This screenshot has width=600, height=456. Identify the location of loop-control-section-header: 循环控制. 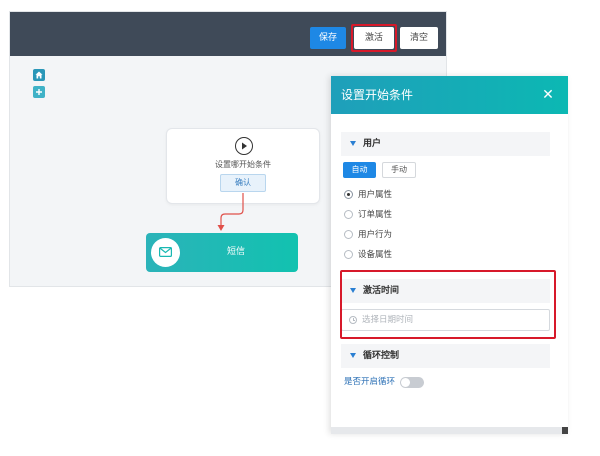
(445, 356).